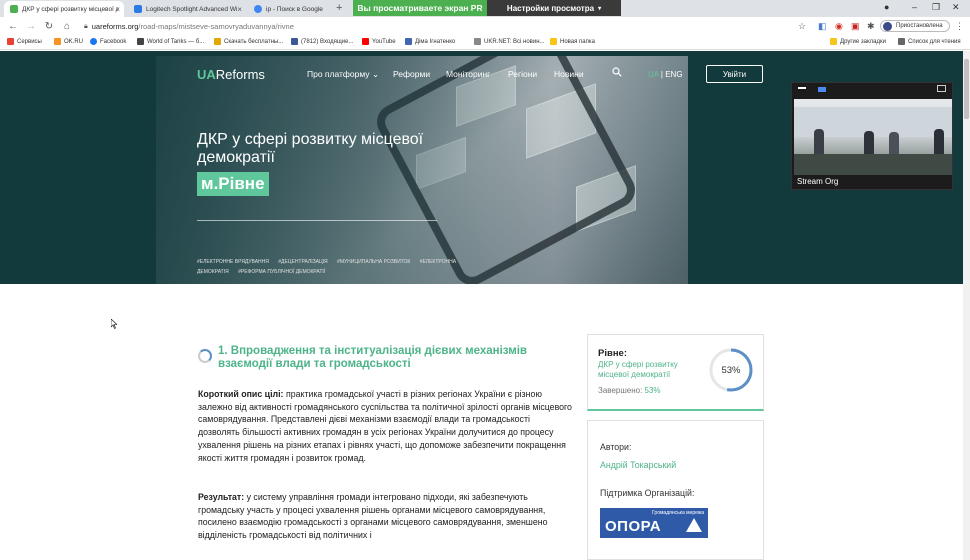  I want to click on profile-chip: Приостановлена, so click(915, 26).